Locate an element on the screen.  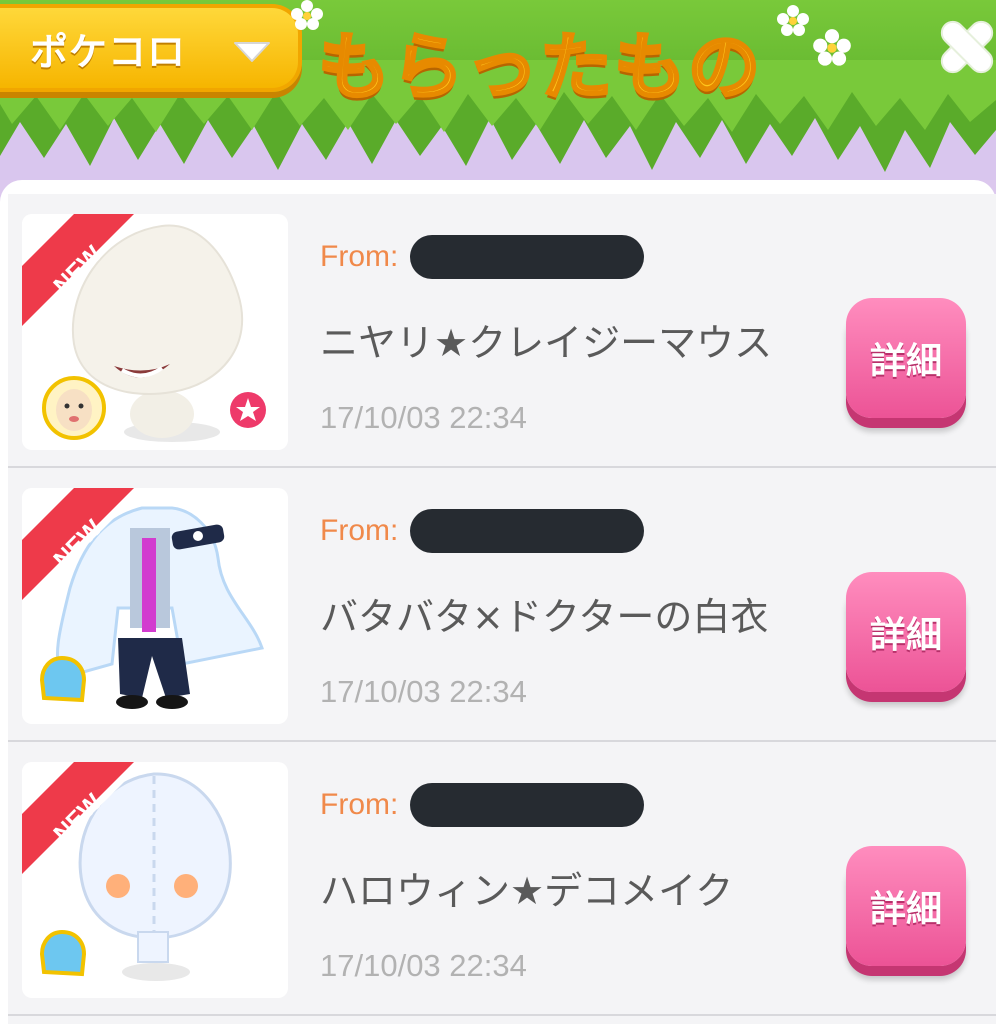
chevron-down-icon is located at coordinates (252, 52).